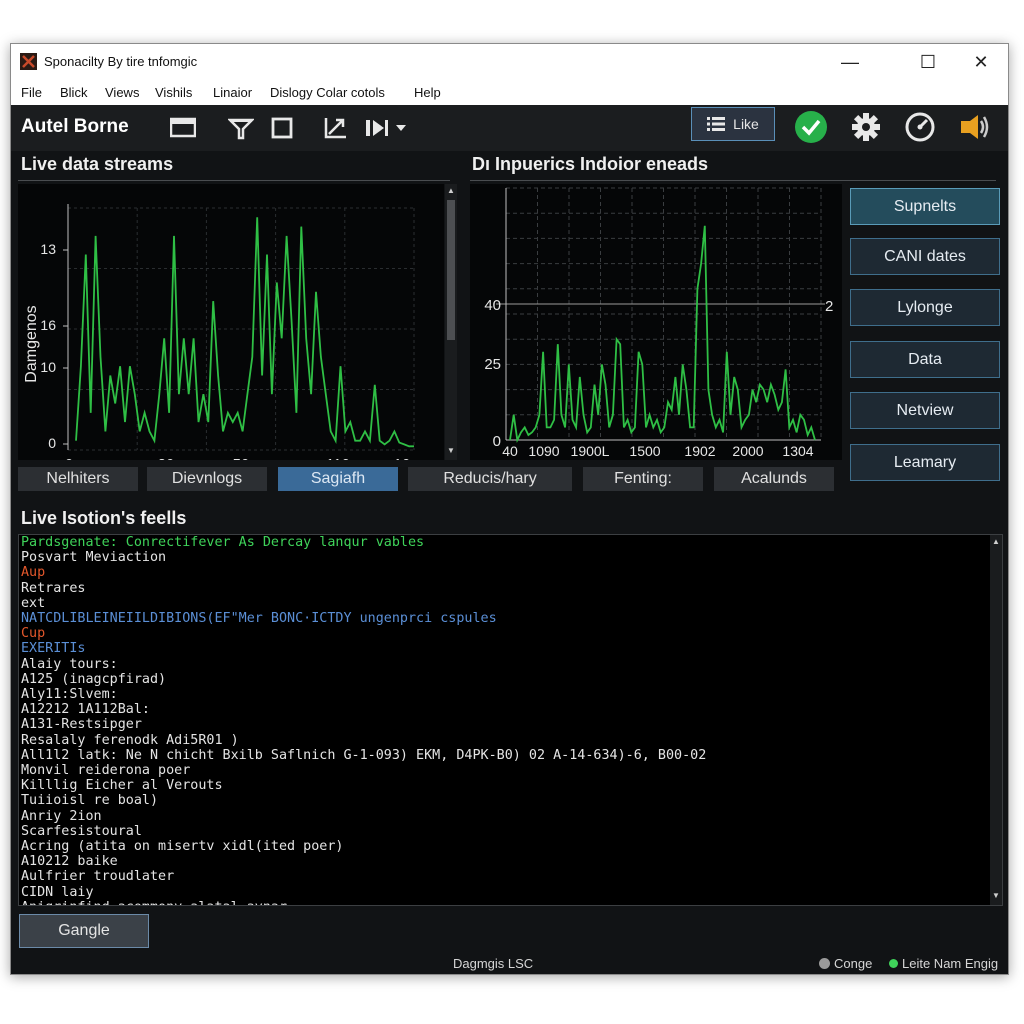 The width and height of the screenshot is (1024, 1024). Describe the element at coordinates (338, 479) in the screenshot. I see `tab-sagiafh: Sagiafh` at that location.